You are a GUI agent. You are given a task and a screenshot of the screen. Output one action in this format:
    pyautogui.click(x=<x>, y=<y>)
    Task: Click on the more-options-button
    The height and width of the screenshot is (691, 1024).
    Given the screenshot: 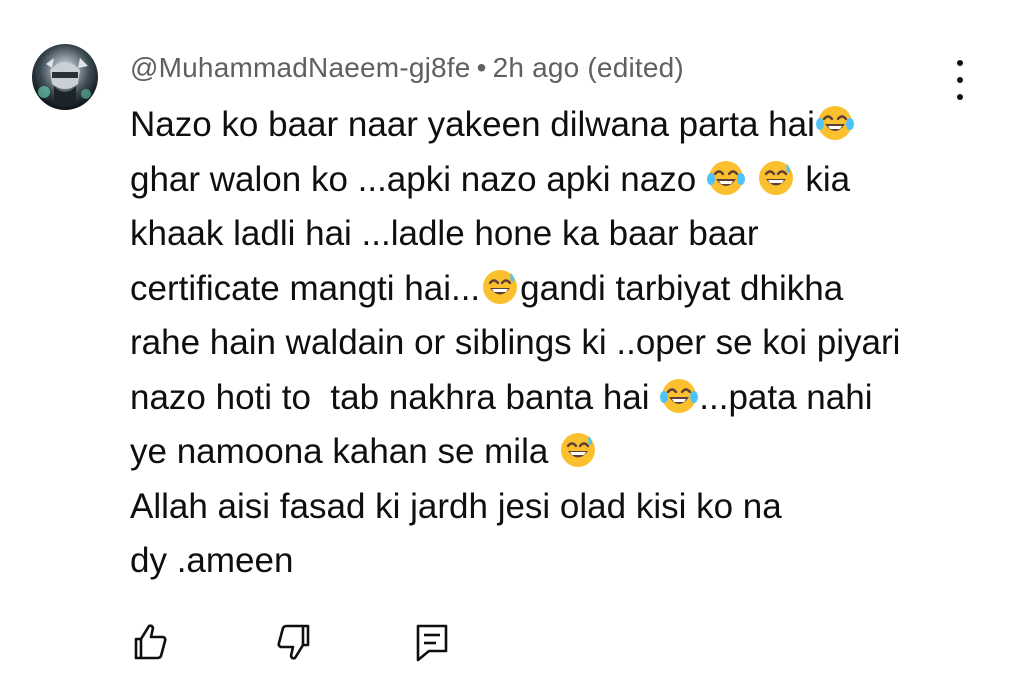 What is the action you would take?
    pyautogui.click(x=960, y=80)
    